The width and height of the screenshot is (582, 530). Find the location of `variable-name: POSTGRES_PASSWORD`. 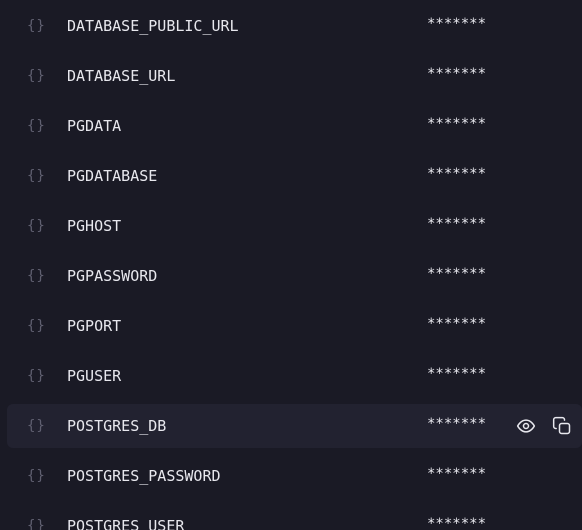

variable-name: POSTGRES_PASSWORD is located at coordinates (144, 476).